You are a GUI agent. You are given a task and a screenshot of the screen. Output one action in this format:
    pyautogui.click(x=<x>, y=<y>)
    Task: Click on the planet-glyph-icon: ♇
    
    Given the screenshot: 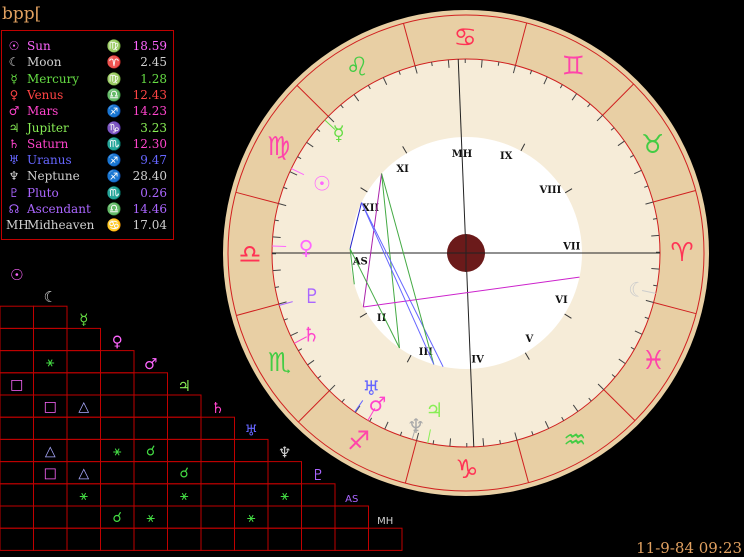 What is the action you would take?
    pyautogui.click(x=312, y=296)
    